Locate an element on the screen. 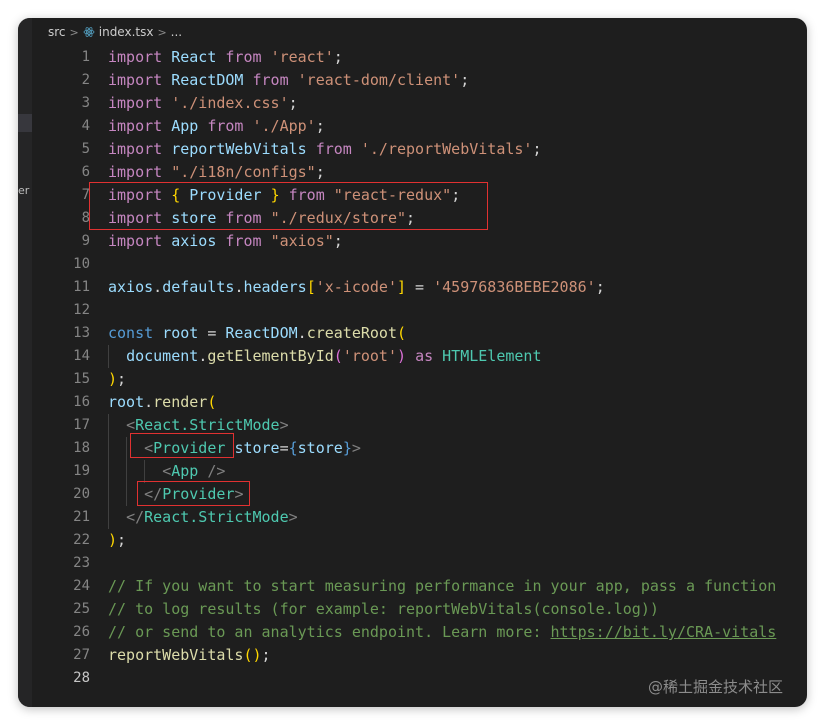  line-number: 12 is located at coordinates (61, 310).